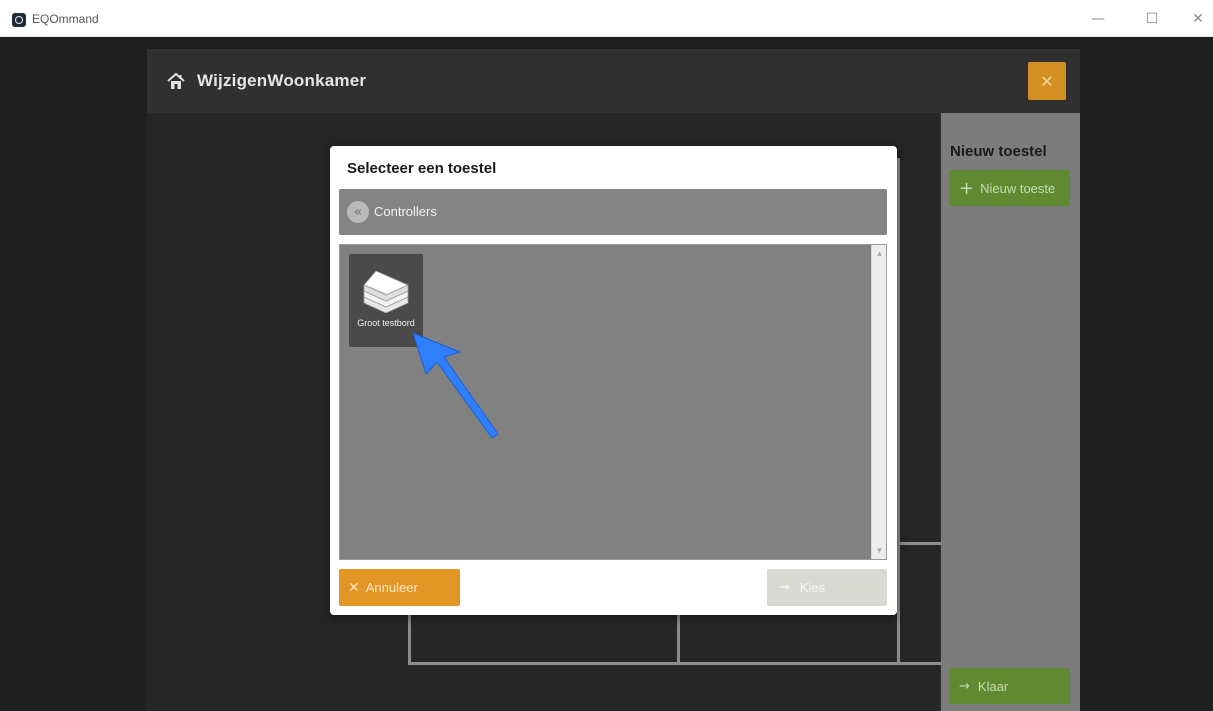  What do you see at coordinates (405, 211) in the screenshot?
I see `breadcrumb-label: Controllers` at bounding box center [405, 211].